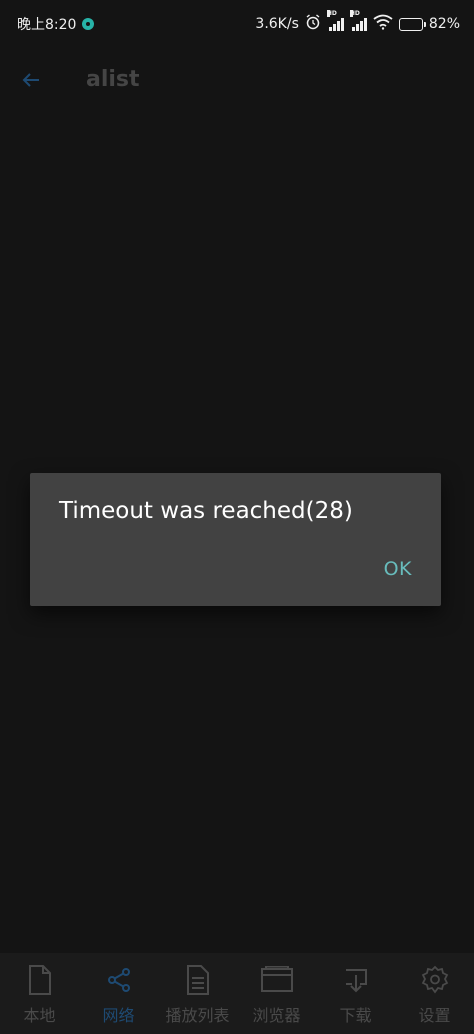  I want to click on battery-icon, so click(412, 24).